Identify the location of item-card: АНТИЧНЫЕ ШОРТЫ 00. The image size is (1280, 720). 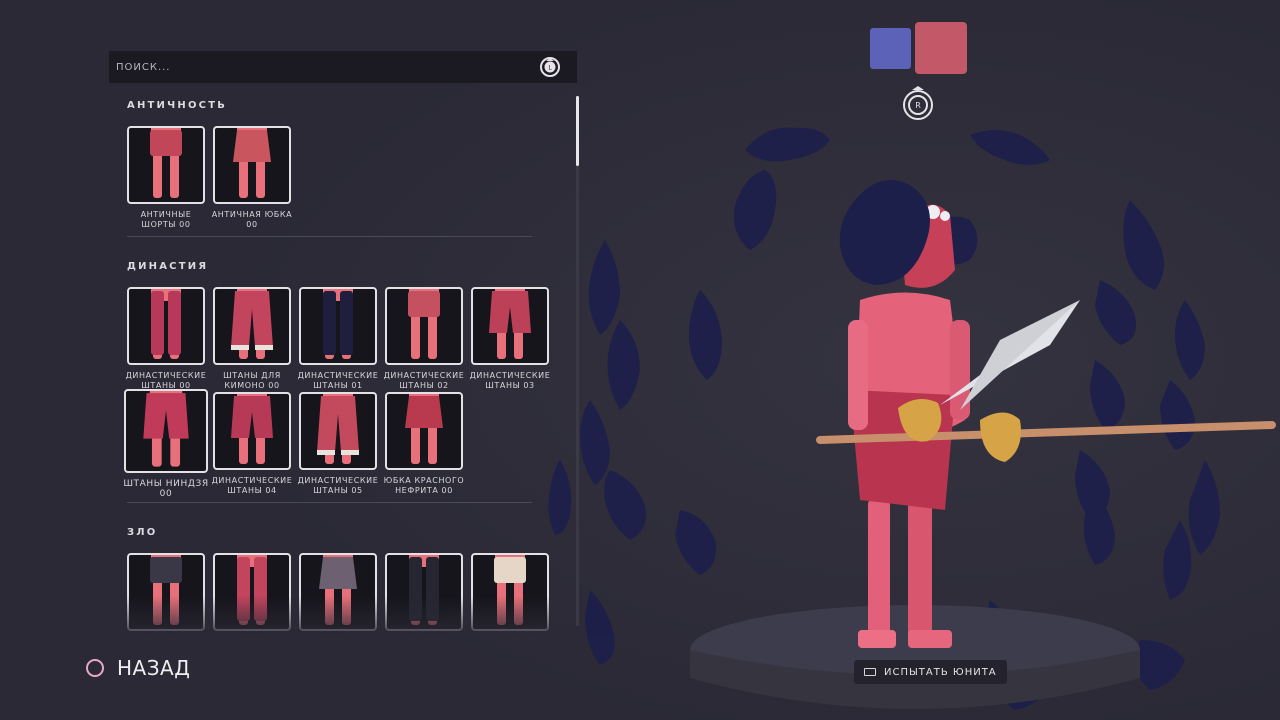
(166, 177).